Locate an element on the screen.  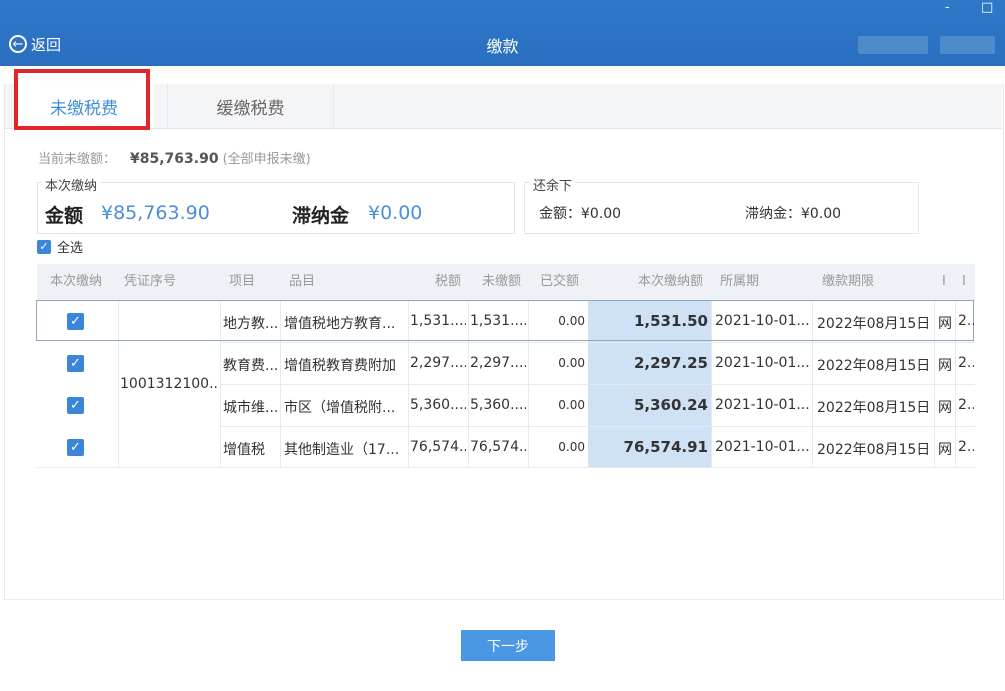
col-header-paid: 已交额 is located at coordinates (559, 282).